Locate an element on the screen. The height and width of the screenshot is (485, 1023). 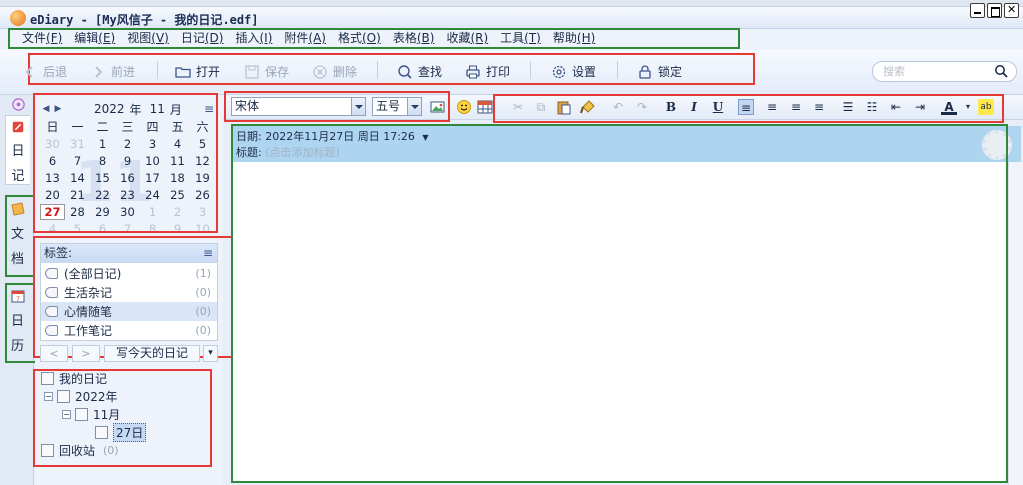
printer-icon is located at coordinates (473, 71).